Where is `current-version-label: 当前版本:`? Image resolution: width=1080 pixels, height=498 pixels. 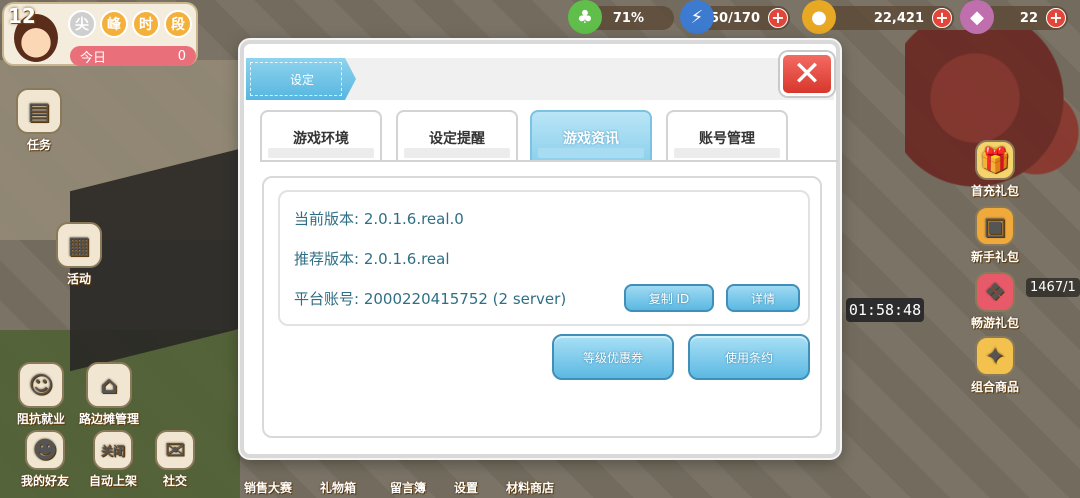 current-version-label: 当前版本: is located at coordinates (327, 219).